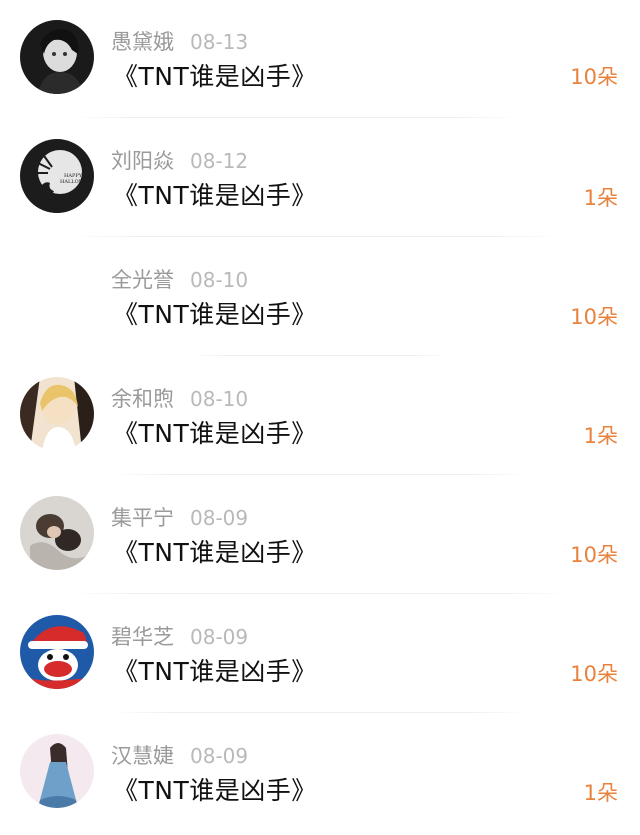 The height and width of the screenshot is (835, 640). Describe the element at coordinates (142, 756) in the screenshot. I see `user-name: 汉慧婕` at that location.